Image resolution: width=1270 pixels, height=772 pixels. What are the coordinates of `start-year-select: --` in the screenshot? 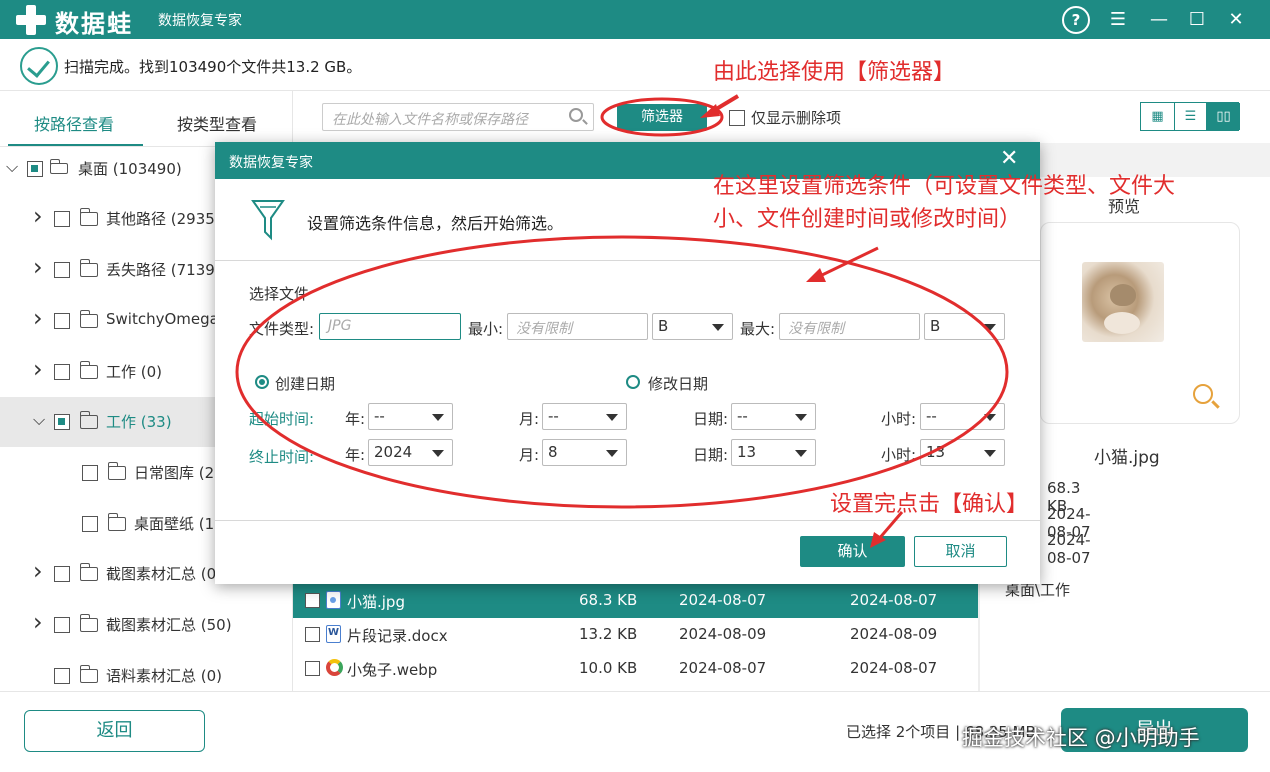 It's located at (410, 416).